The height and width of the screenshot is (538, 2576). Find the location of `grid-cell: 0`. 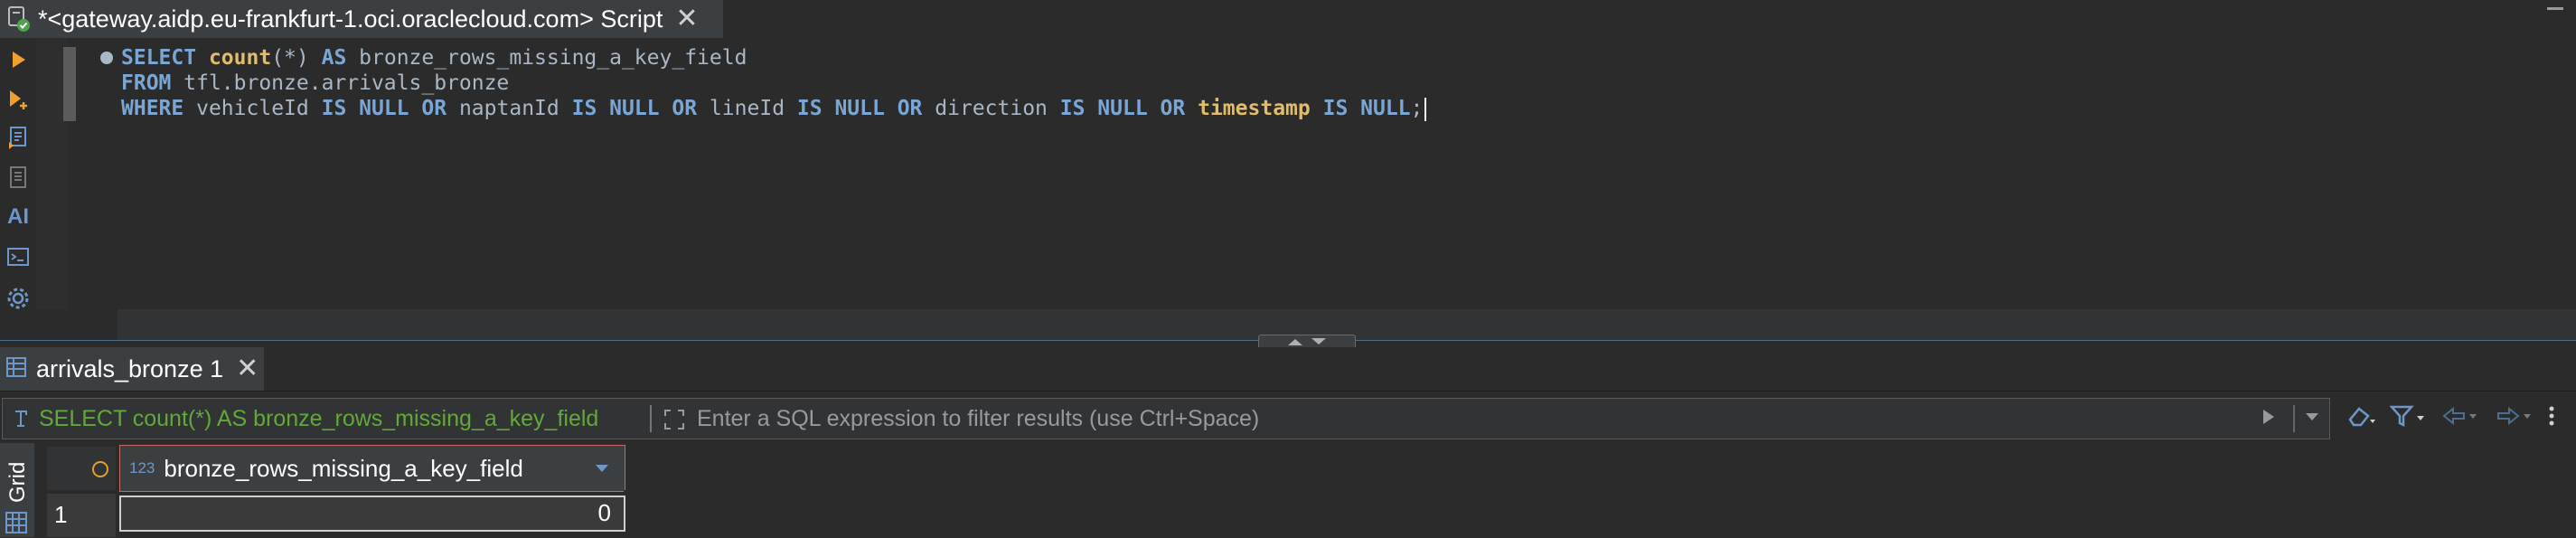

grid-cell: 0 is located at coordinates (372, 514).